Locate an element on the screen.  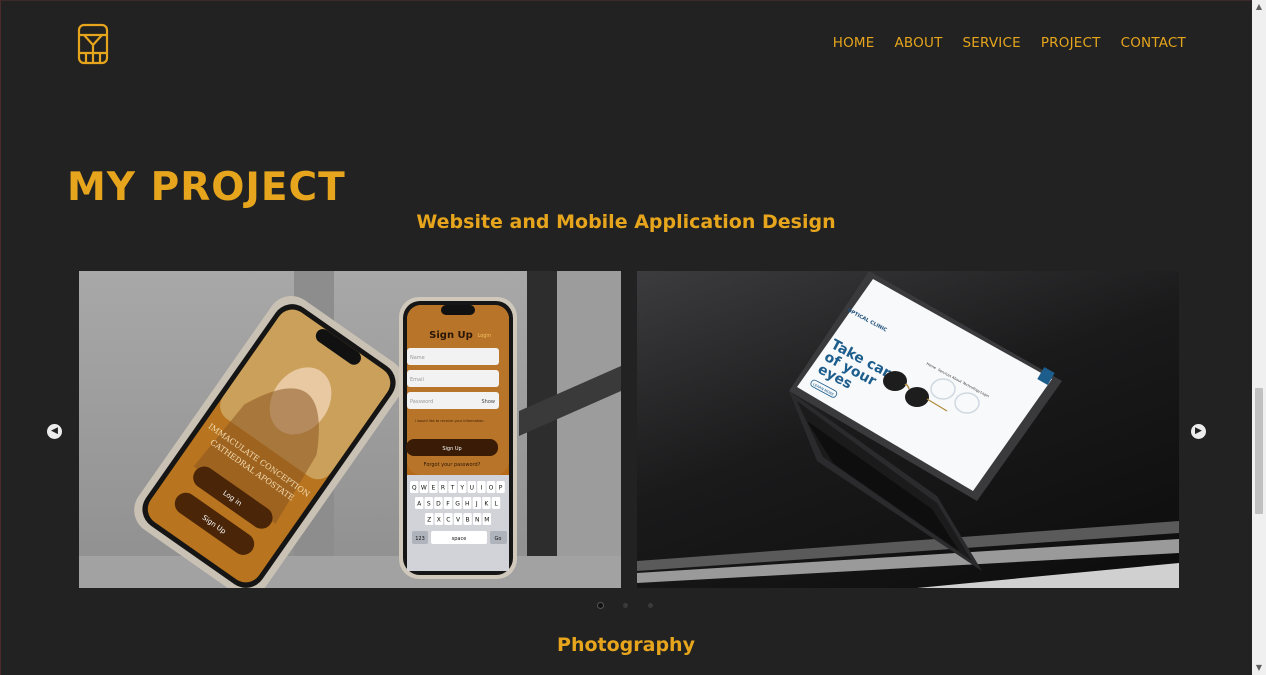
keyboard-key-label: C is located at coordinates (448, 520).